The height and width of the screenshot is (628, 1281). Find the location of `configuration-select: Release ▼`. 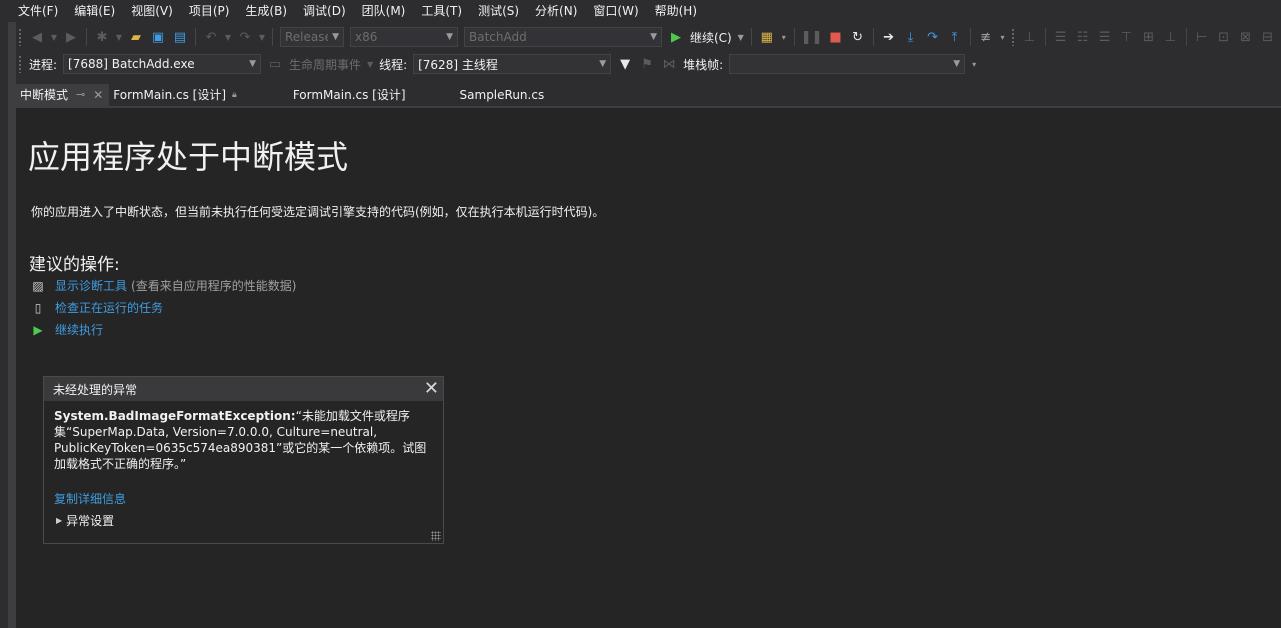

configuration-select: Release ▼ is located at coordinates (312, 37).